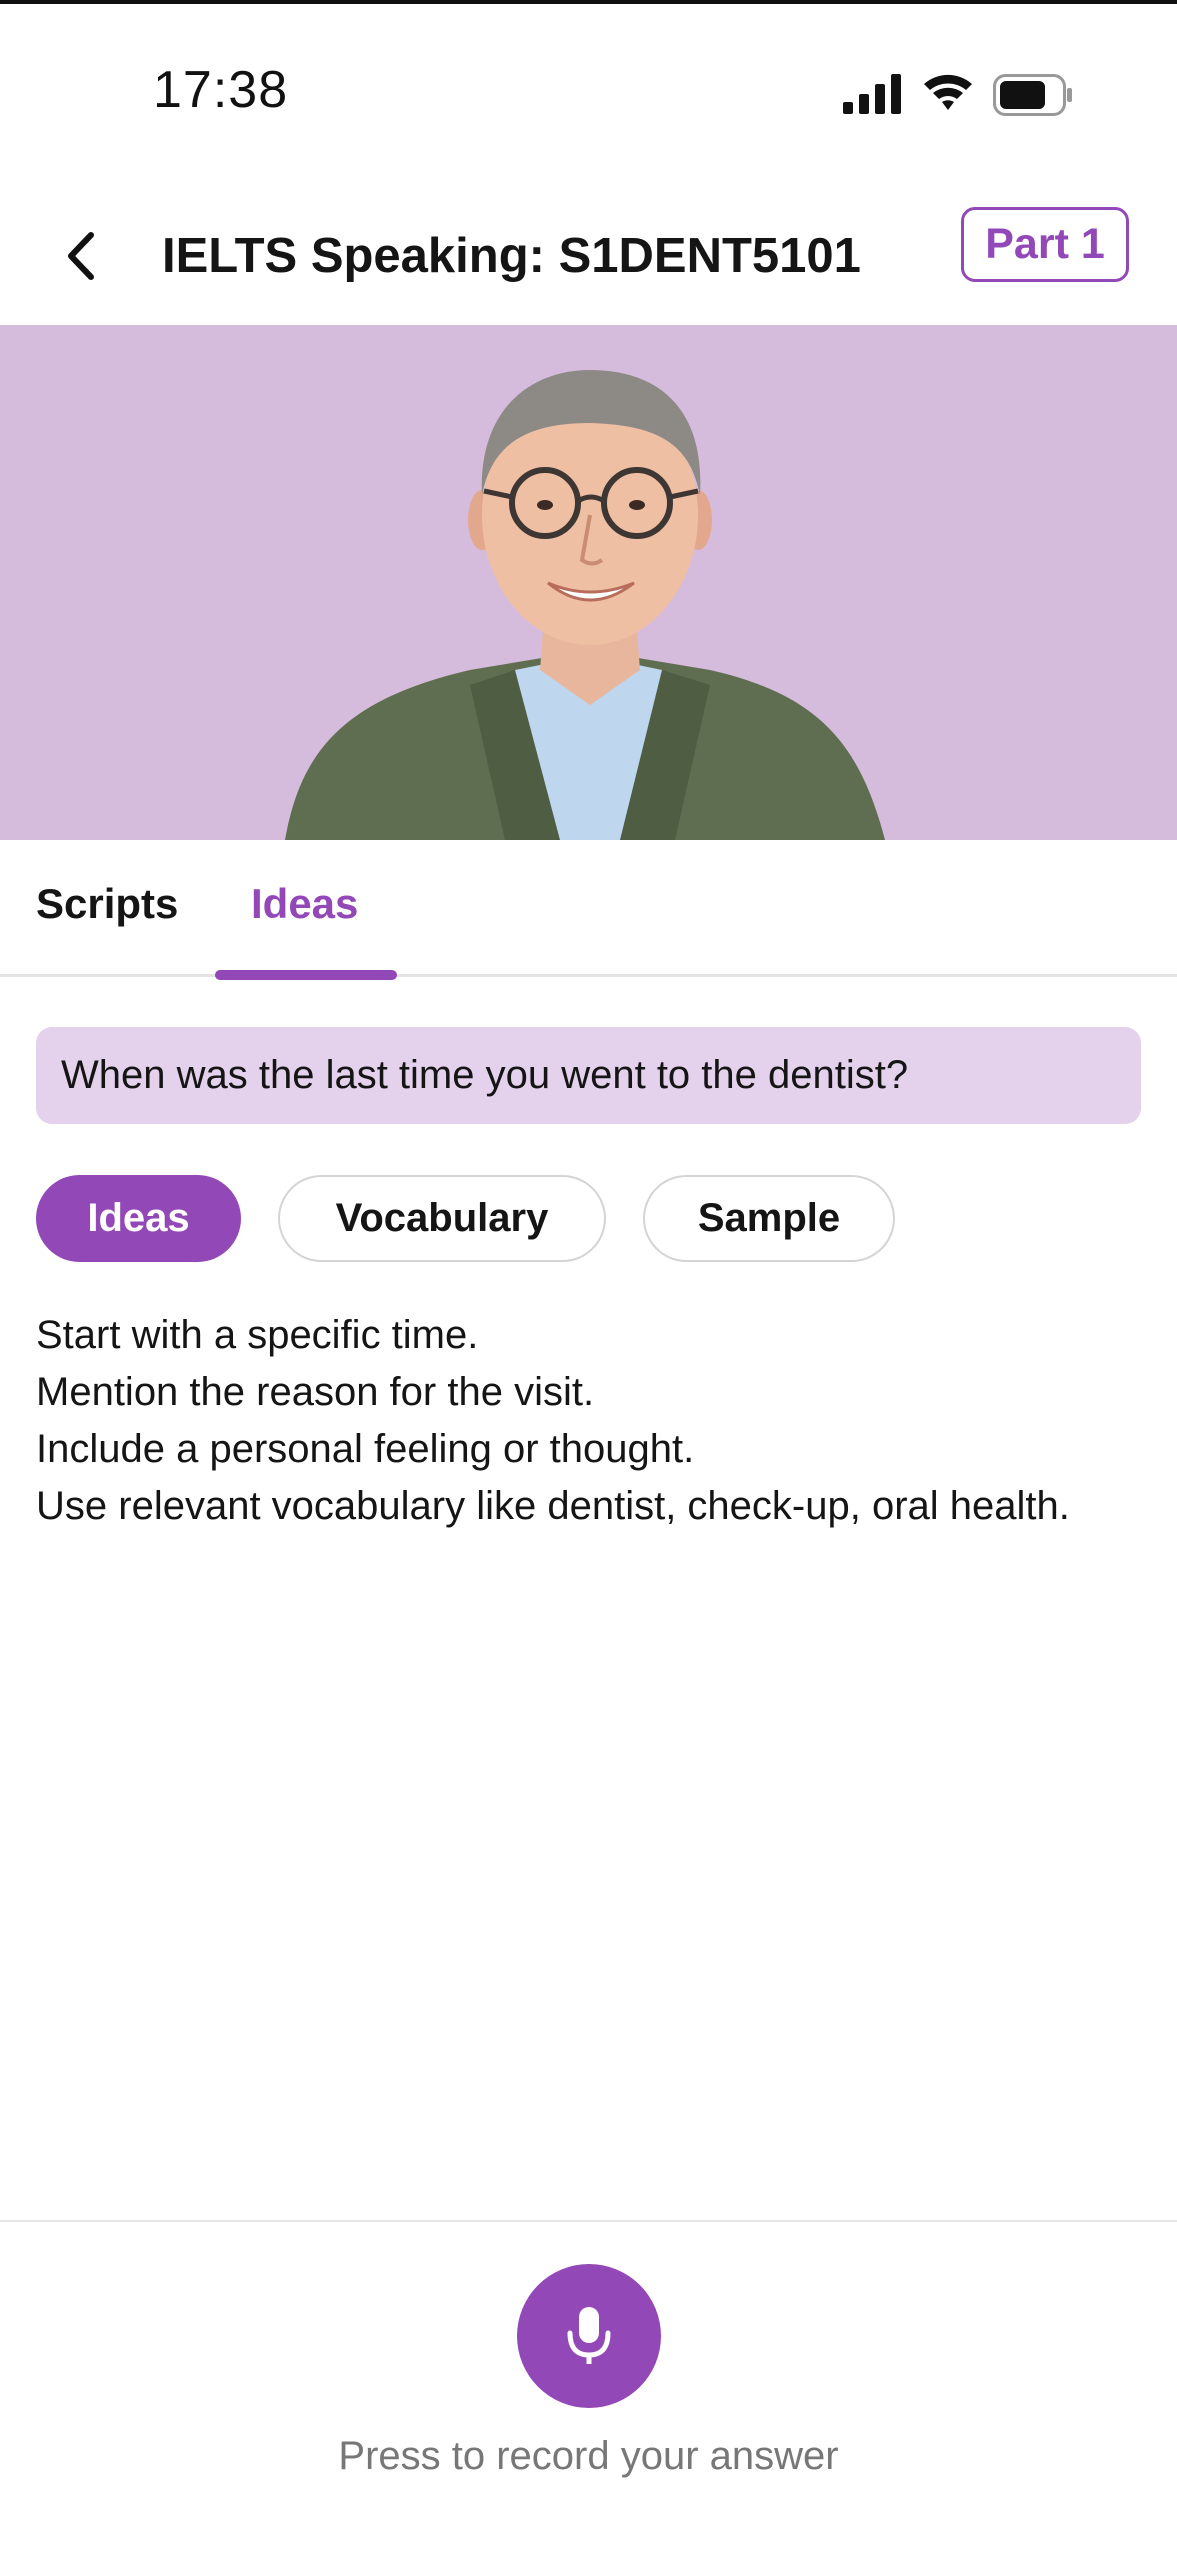 The height and width of the screenshot is (2560, 1177). I want to click on examiner-portrait, so click(585, 605).